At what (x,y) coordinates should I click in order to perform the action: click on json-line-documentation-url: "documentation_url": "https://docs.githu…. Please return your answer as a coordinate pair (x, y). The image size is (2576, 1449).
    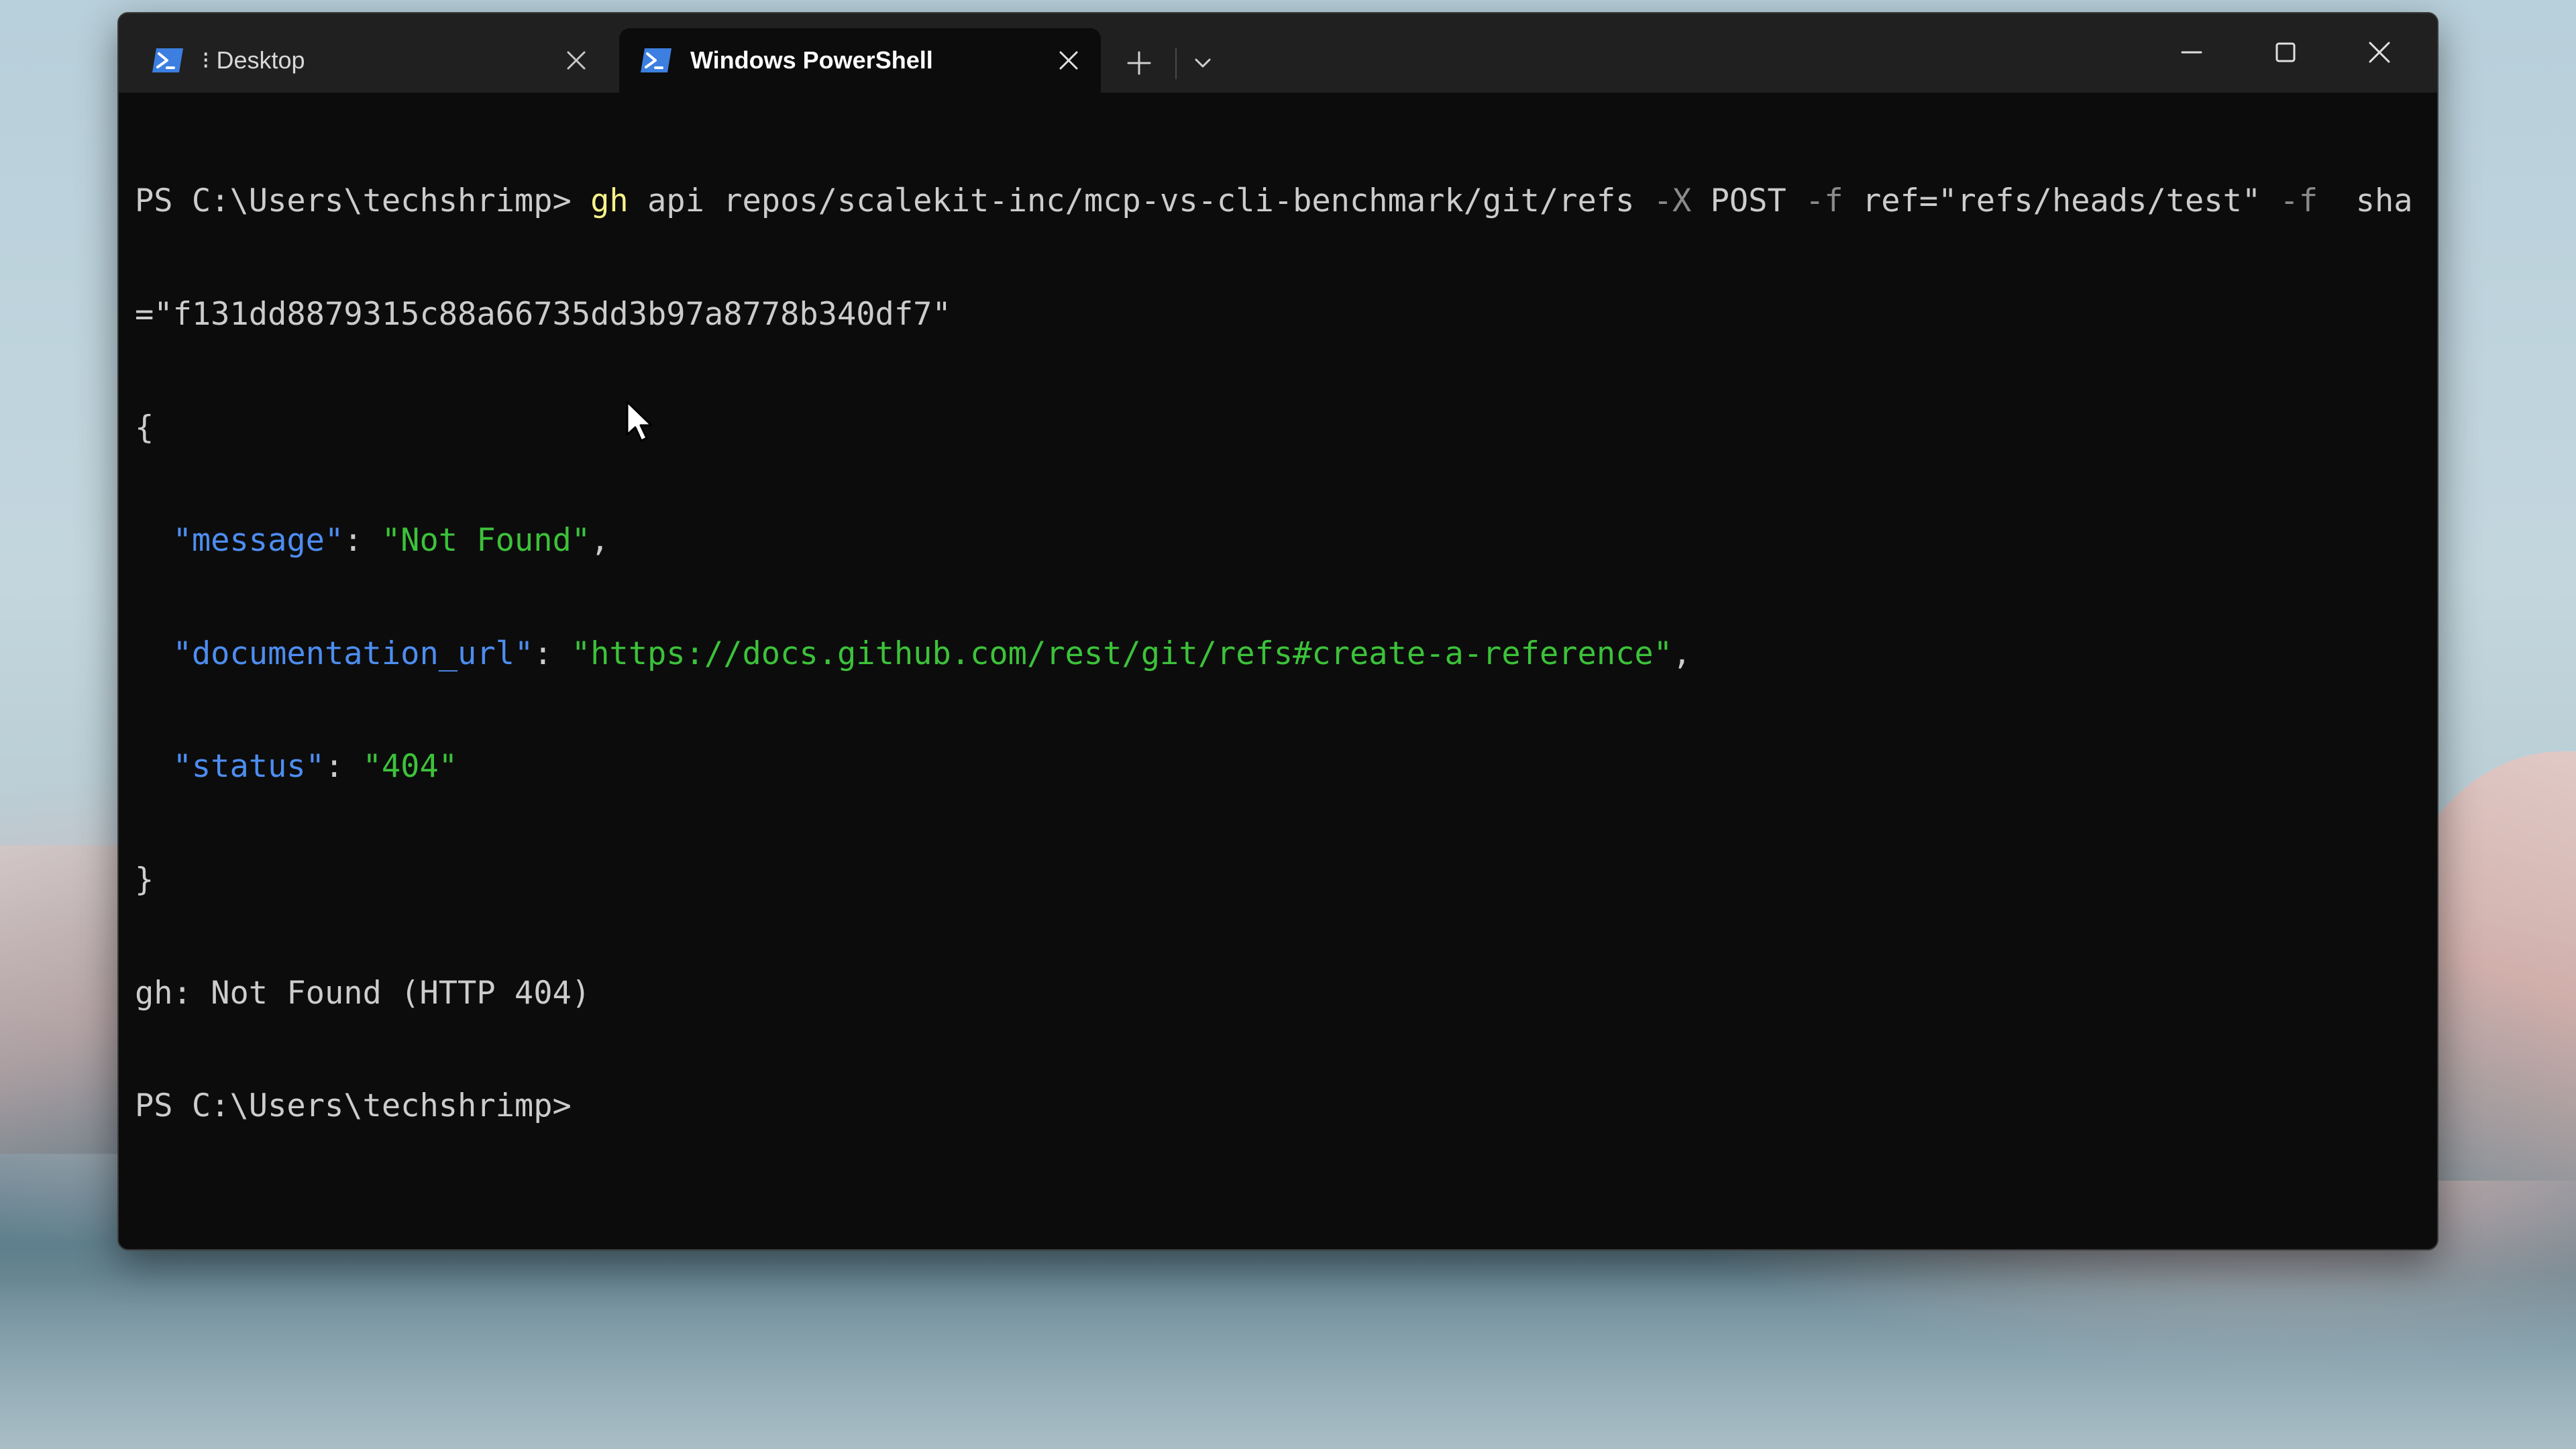
    Looking at the image, I should click on (932, 653).